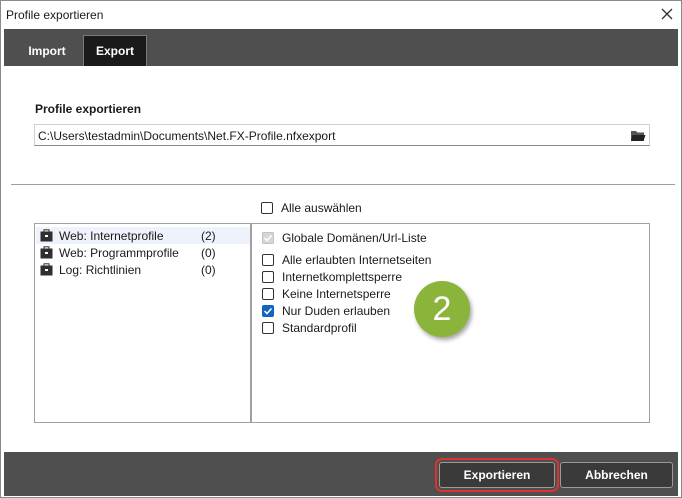  What do you see at coordinates (638, 135) in the screenshot?
I see `folder-open-icon` at bounding box center [638, 135].